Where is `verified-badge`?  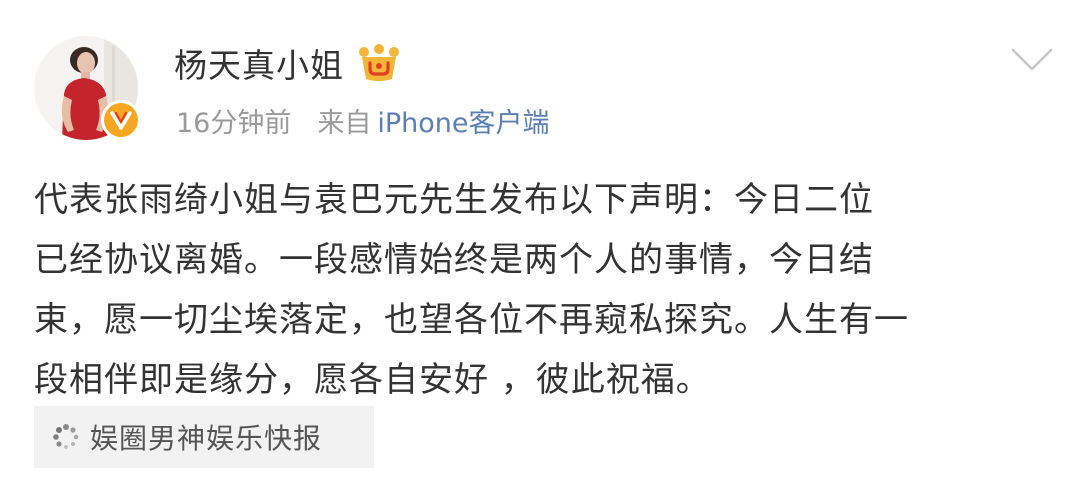
verified-badge is located at coordinates (121, 120).